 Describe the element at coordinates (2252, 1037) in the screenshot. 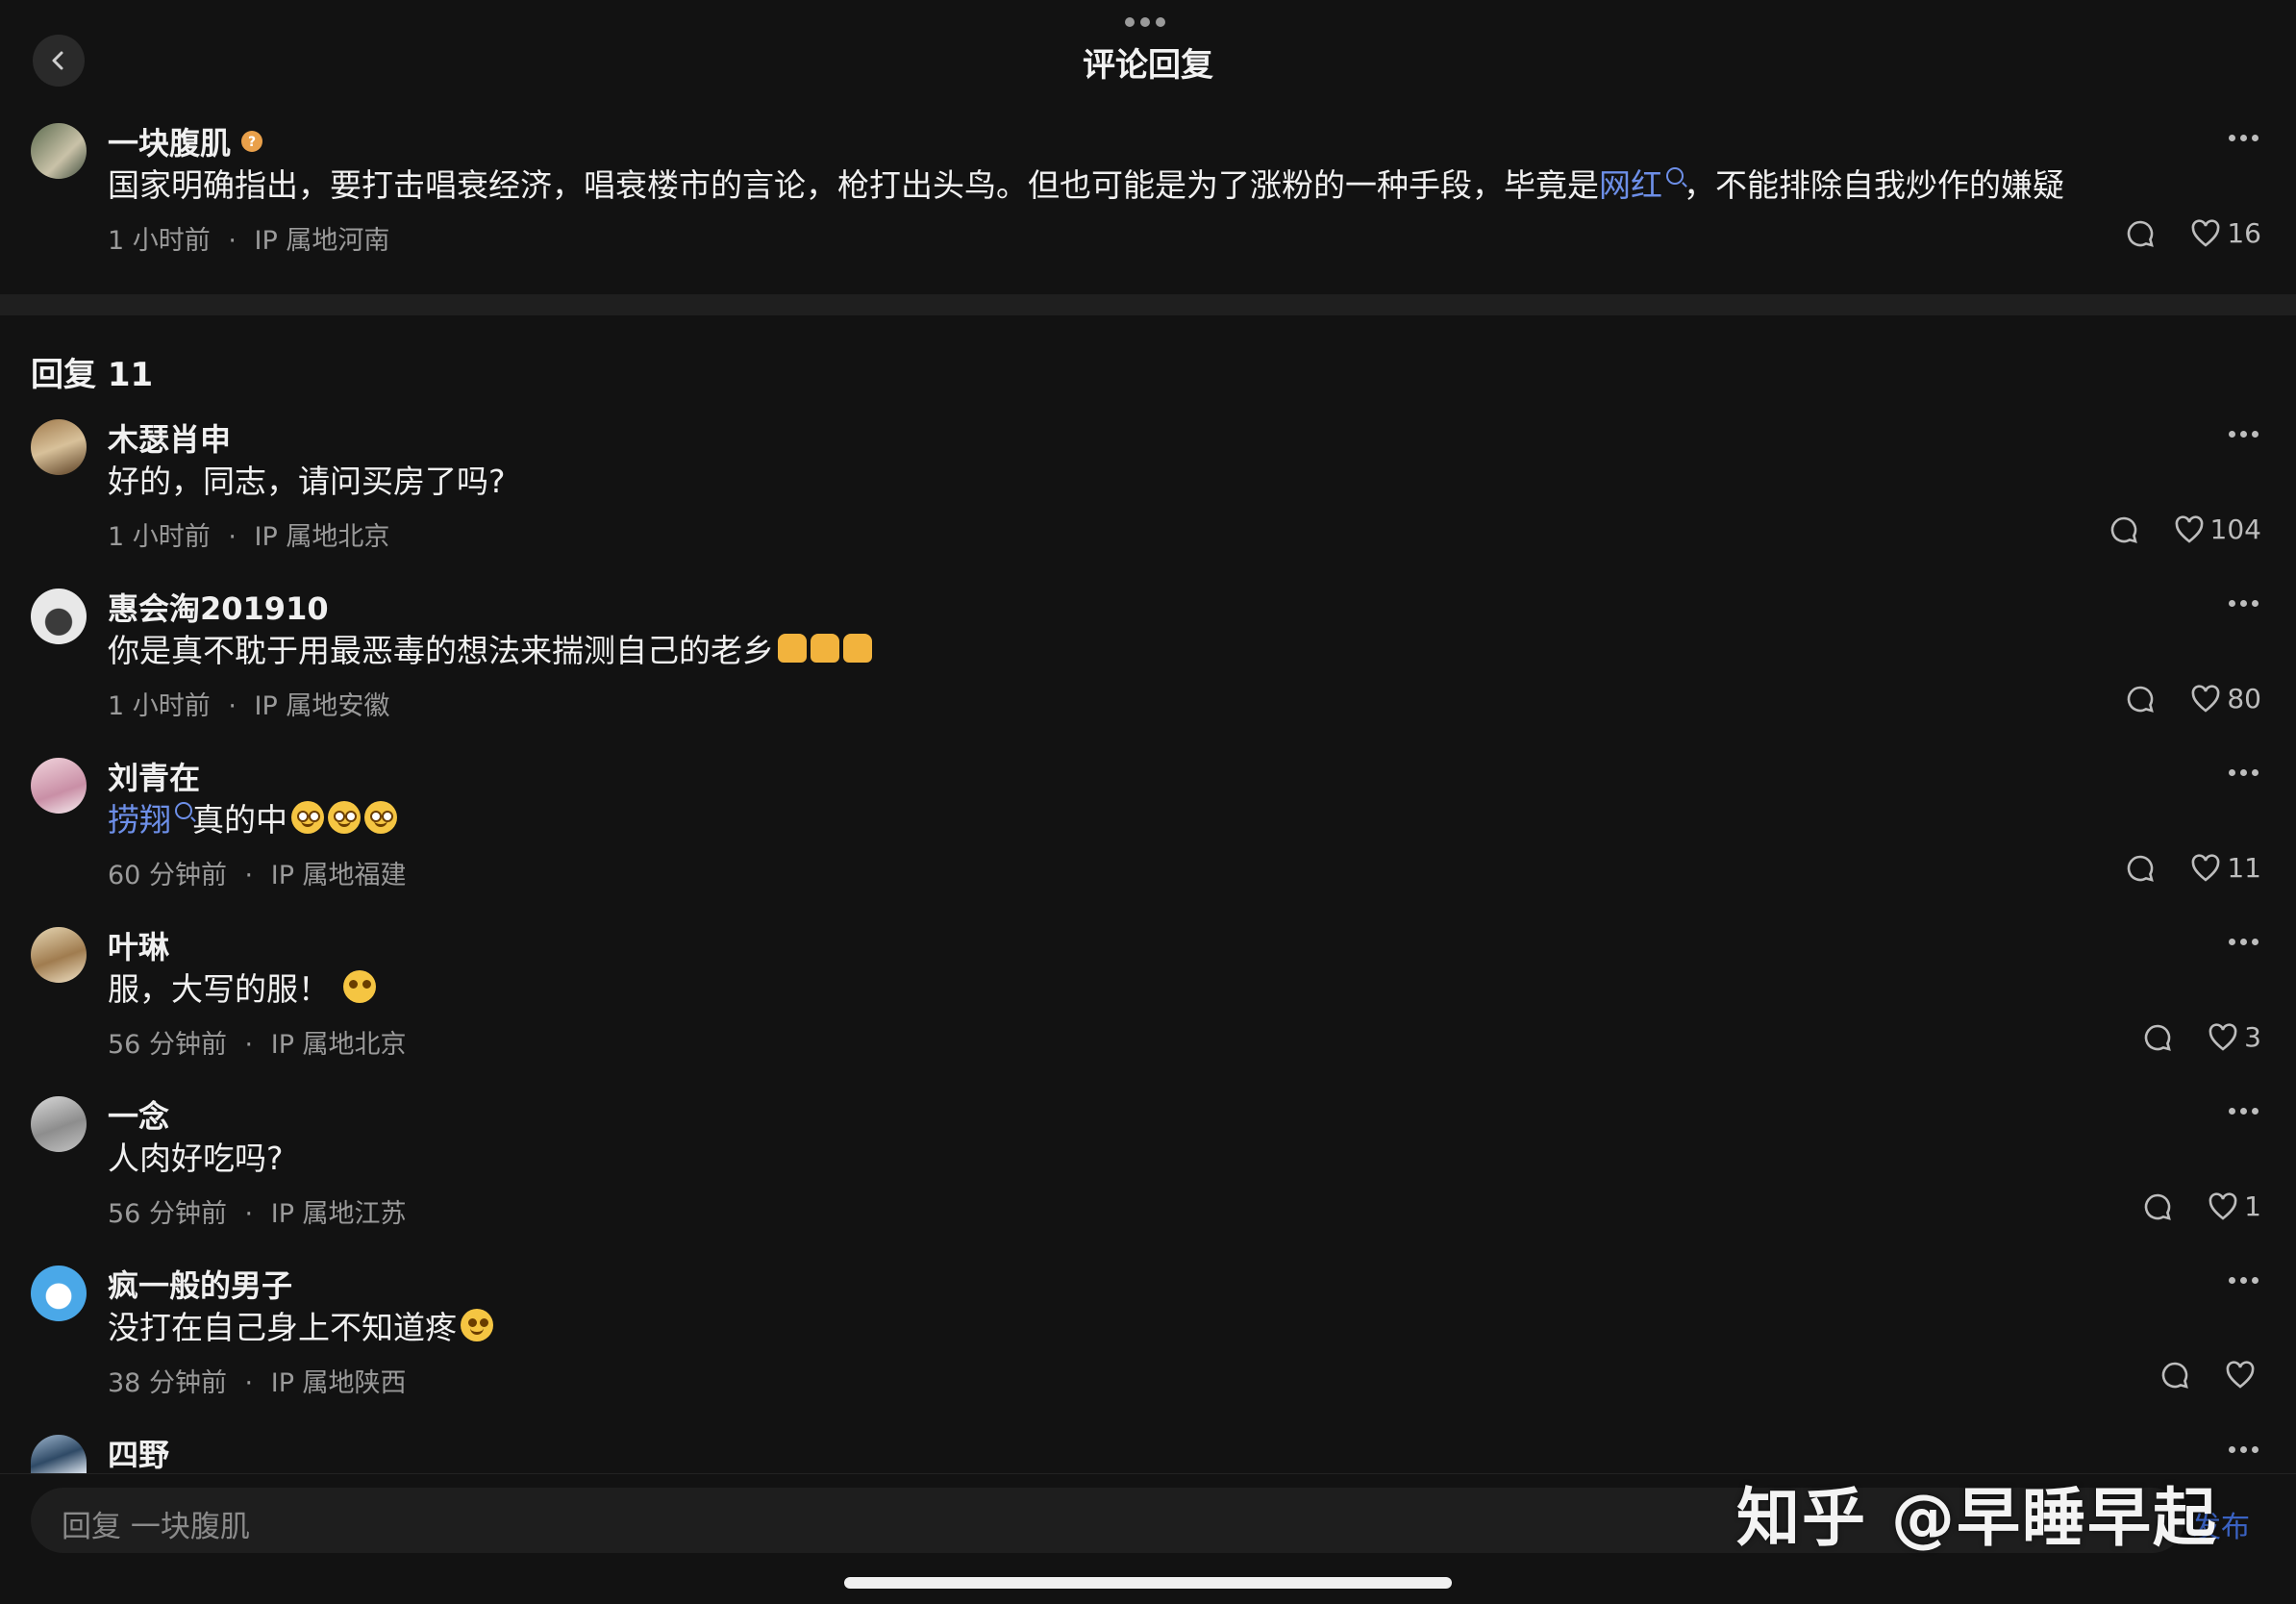

I see `like-count: 3` at that location.